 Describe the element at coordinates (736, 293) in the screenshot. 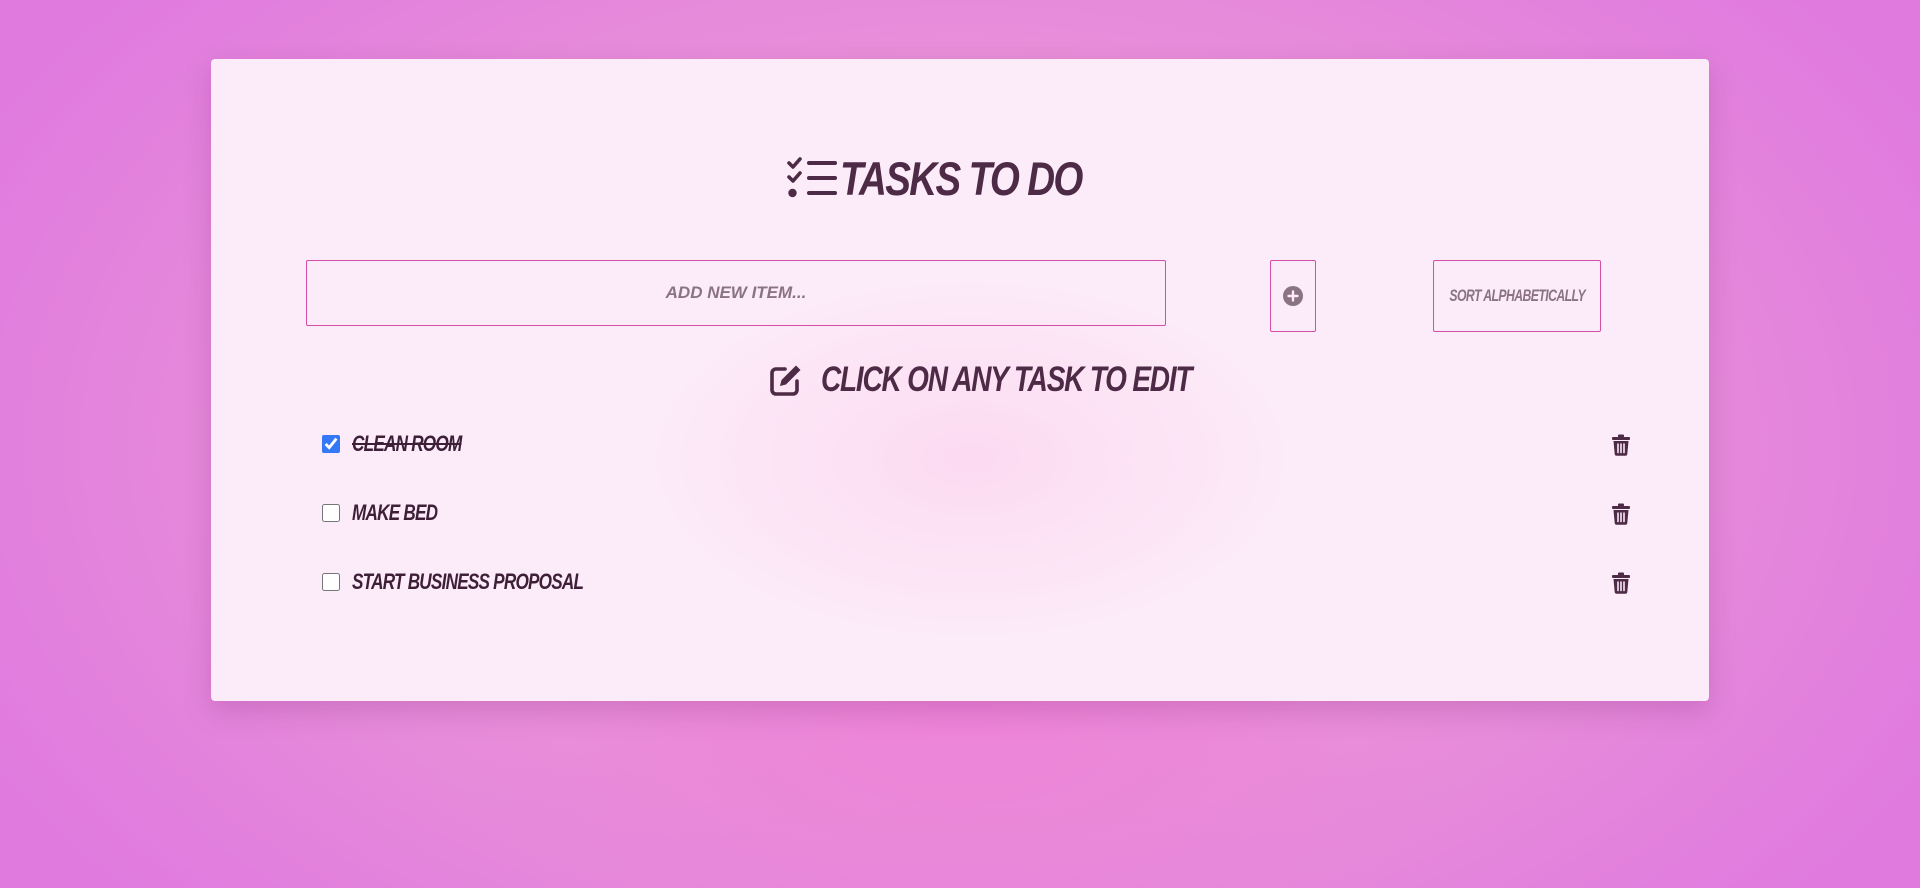

I see `new-item-input` at that location.